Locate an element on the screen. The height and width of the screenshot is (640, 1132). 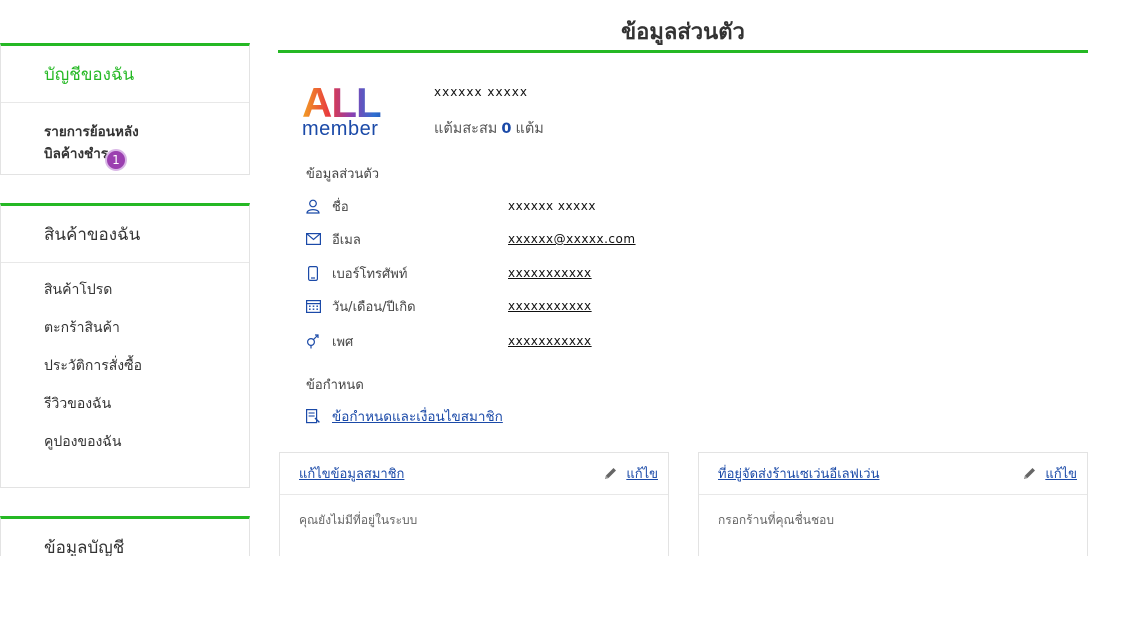
info-row-birthday: วัน/เดือน/ปีเกิด xxxxxxxxxxx is located at coordinates (504, 306).